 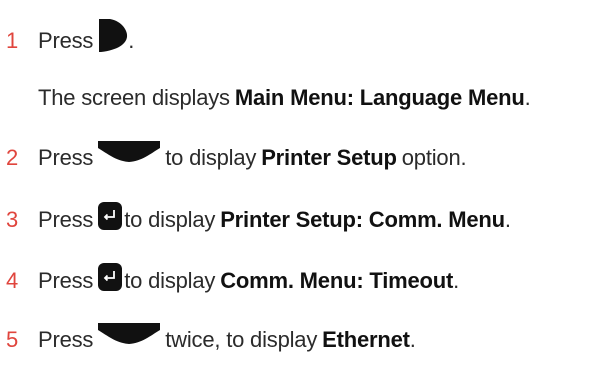 What do you see at coordinates (134, 97) in the screenshot?
I see `note-text: The screen displays` at bounding box center [134, 97].